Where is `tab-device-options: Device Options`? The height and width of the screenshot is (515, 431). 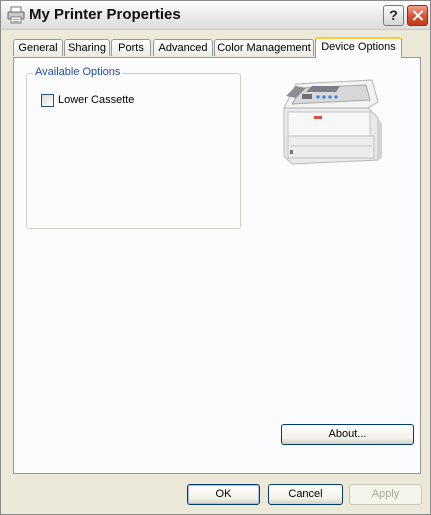 tab-device-options: Device Options is located at coordinates (358, 47).